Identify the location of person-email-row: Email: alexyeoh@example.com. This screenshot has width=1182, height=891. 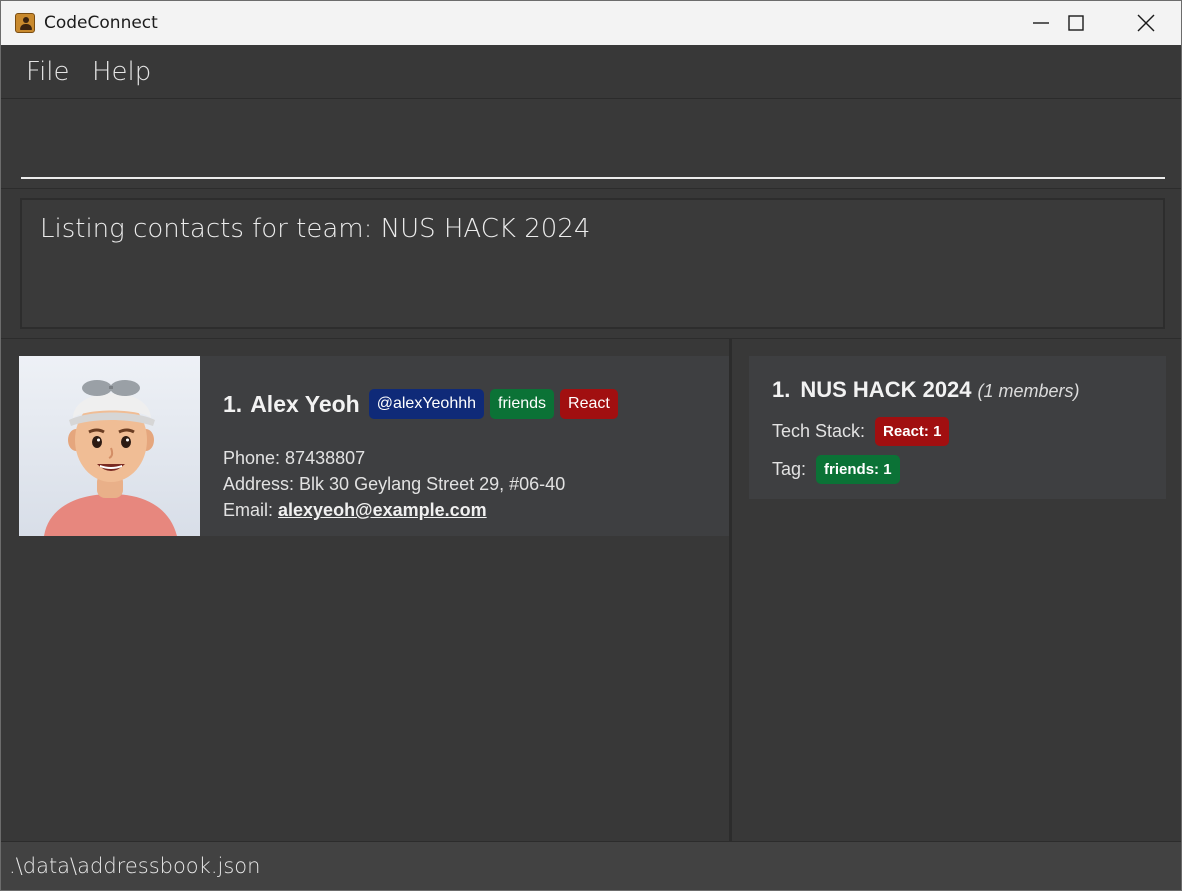
(355, 510).